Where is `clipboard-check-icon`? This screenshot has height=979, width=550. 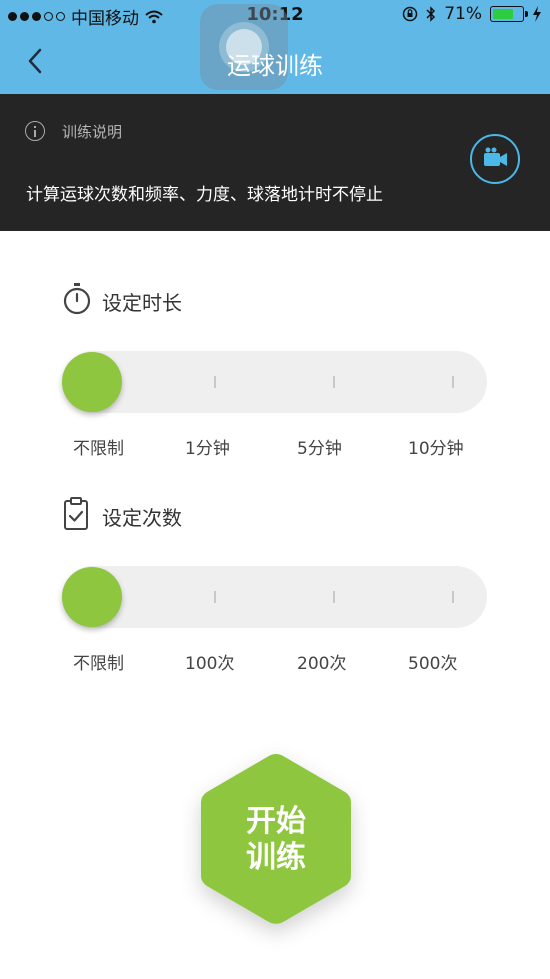
clipboard-check-icon is located at coordinates (76, 513).